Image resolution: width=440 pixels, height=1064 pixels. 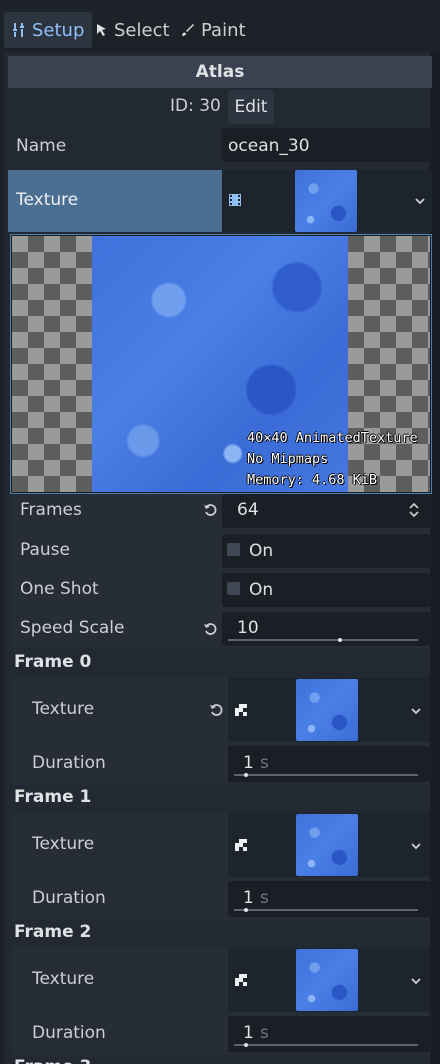 What do you see at coordinates (246, 1045) in the screenshot?
I see `frame-2-duration-grabber` at bounding box center [246, 1045].